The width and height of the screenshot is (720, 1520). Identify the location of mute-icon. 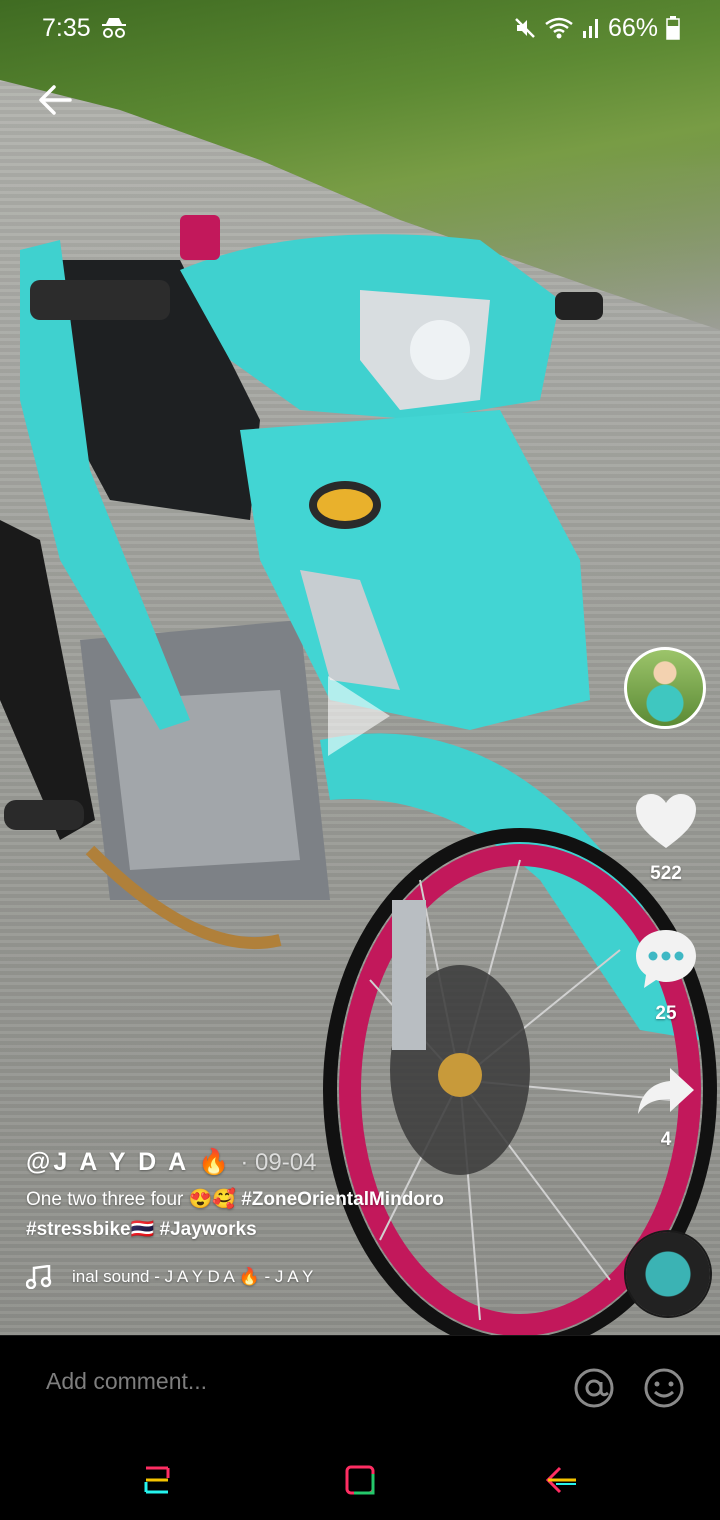
(525, 28).